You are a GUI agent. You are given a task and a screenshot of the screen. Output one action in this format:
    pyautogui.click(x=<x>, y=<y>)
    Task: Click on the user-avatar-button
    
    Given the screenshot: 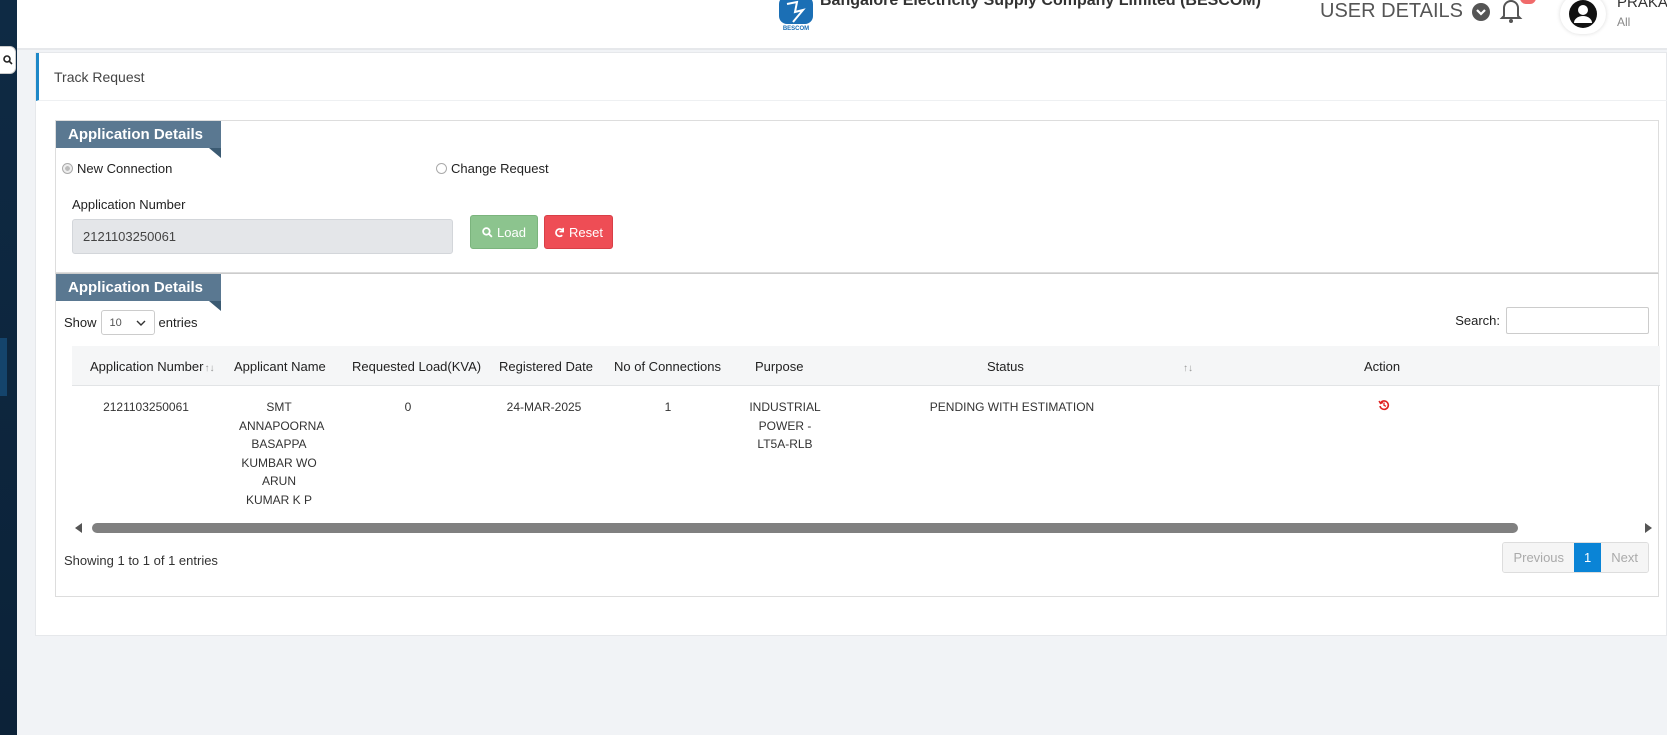 What is the action you would take?
    pyautogui.click(x=1583, y=17)
    